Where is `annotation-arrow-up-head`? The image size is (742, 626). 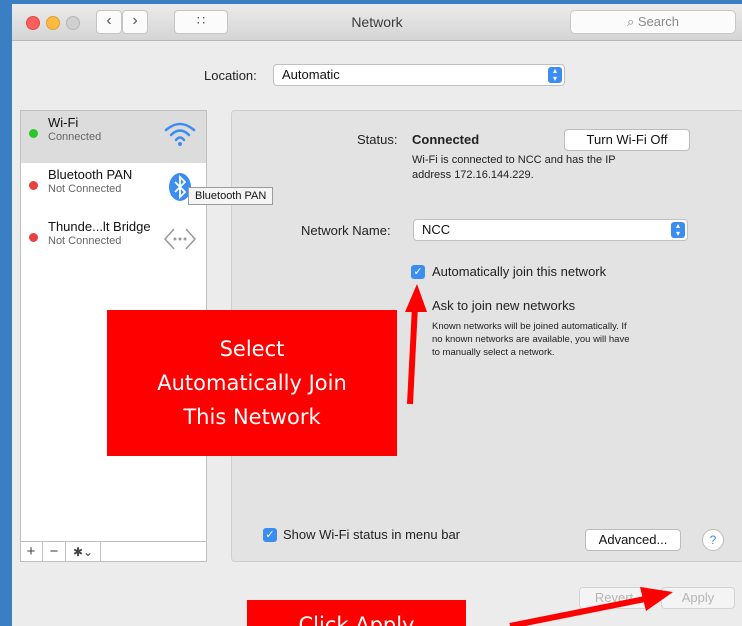 annotation-arrow-up-head is located at coordinates (416, 298).